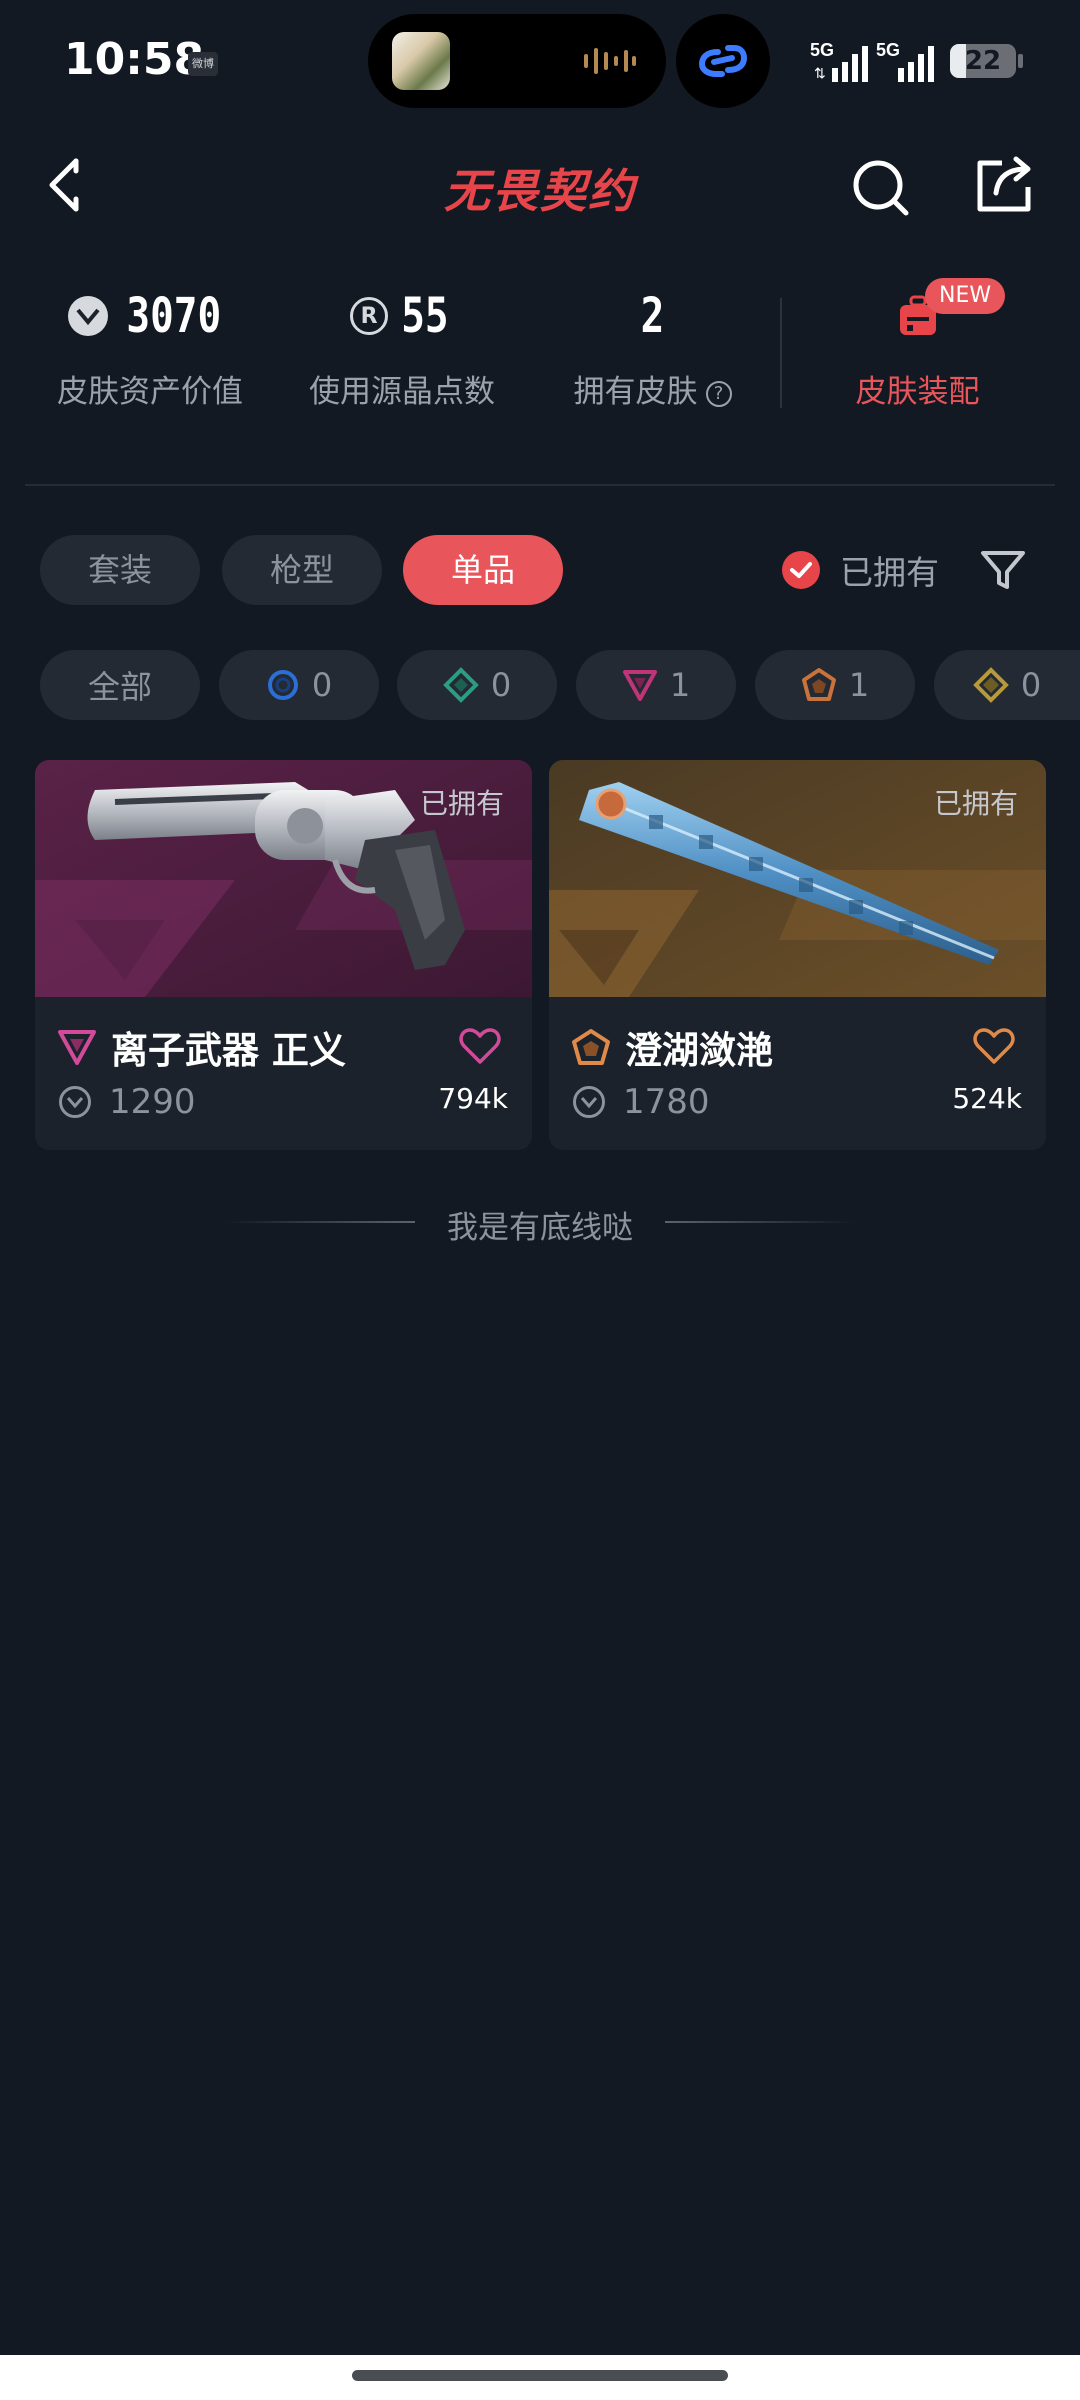 This screenshot has width=1080, height=2400. I want to click on status-bar: 10:58 微博 5G ⇅ 5G 22, so click(540, 62).